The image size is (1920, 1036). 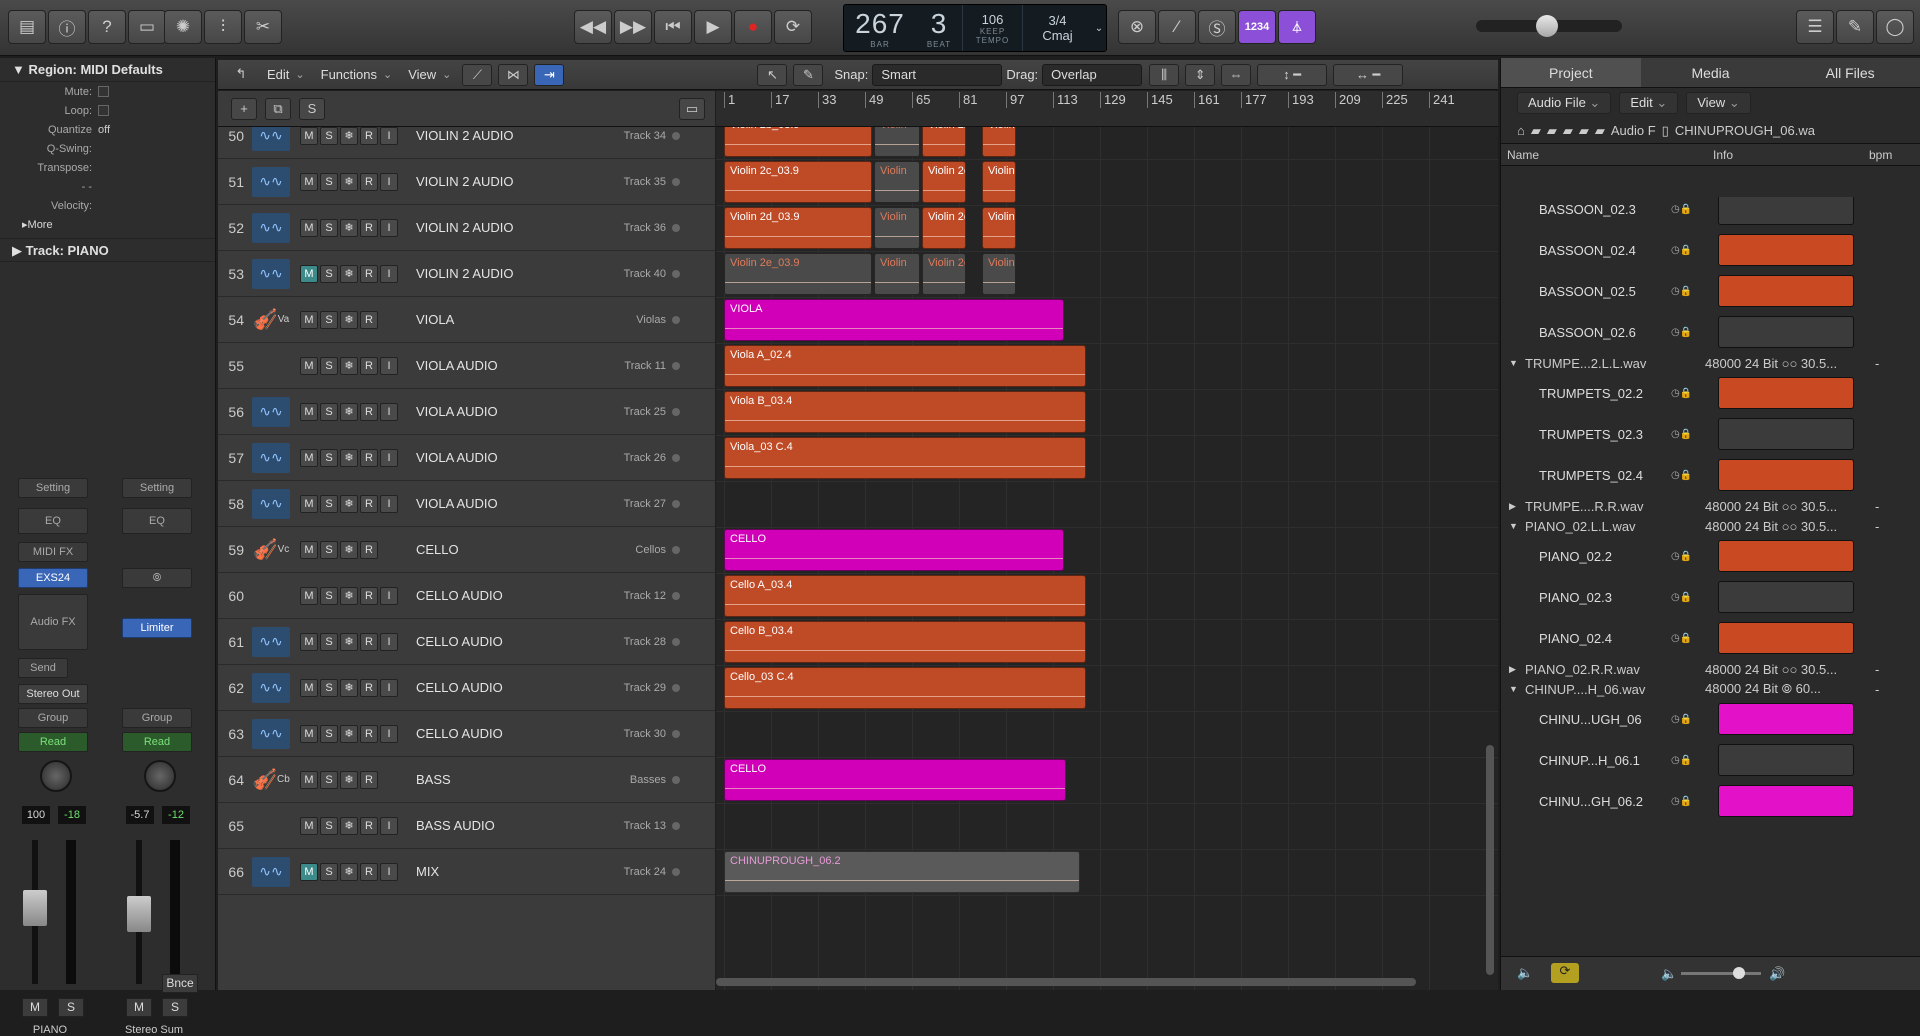 What do you see at coordinates (1521, 130) in the screenshot?
I see `home-icon: ⌂` at bounding box center [1521, 130].